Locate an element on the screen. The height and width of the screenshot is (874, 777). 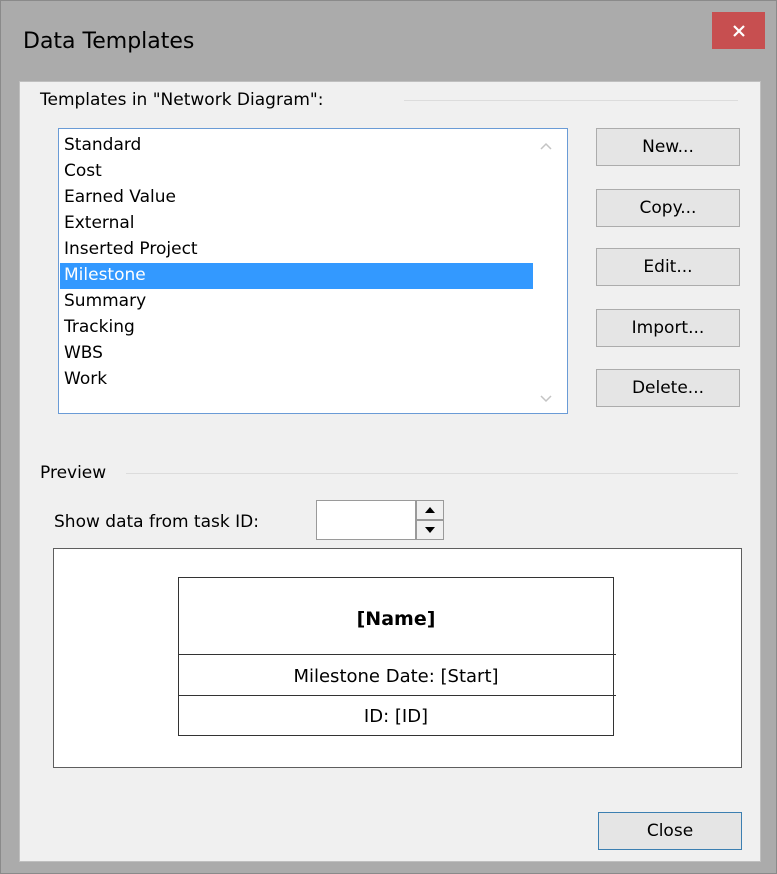
template-list-item: Summary is located at coordinates (296, 302).